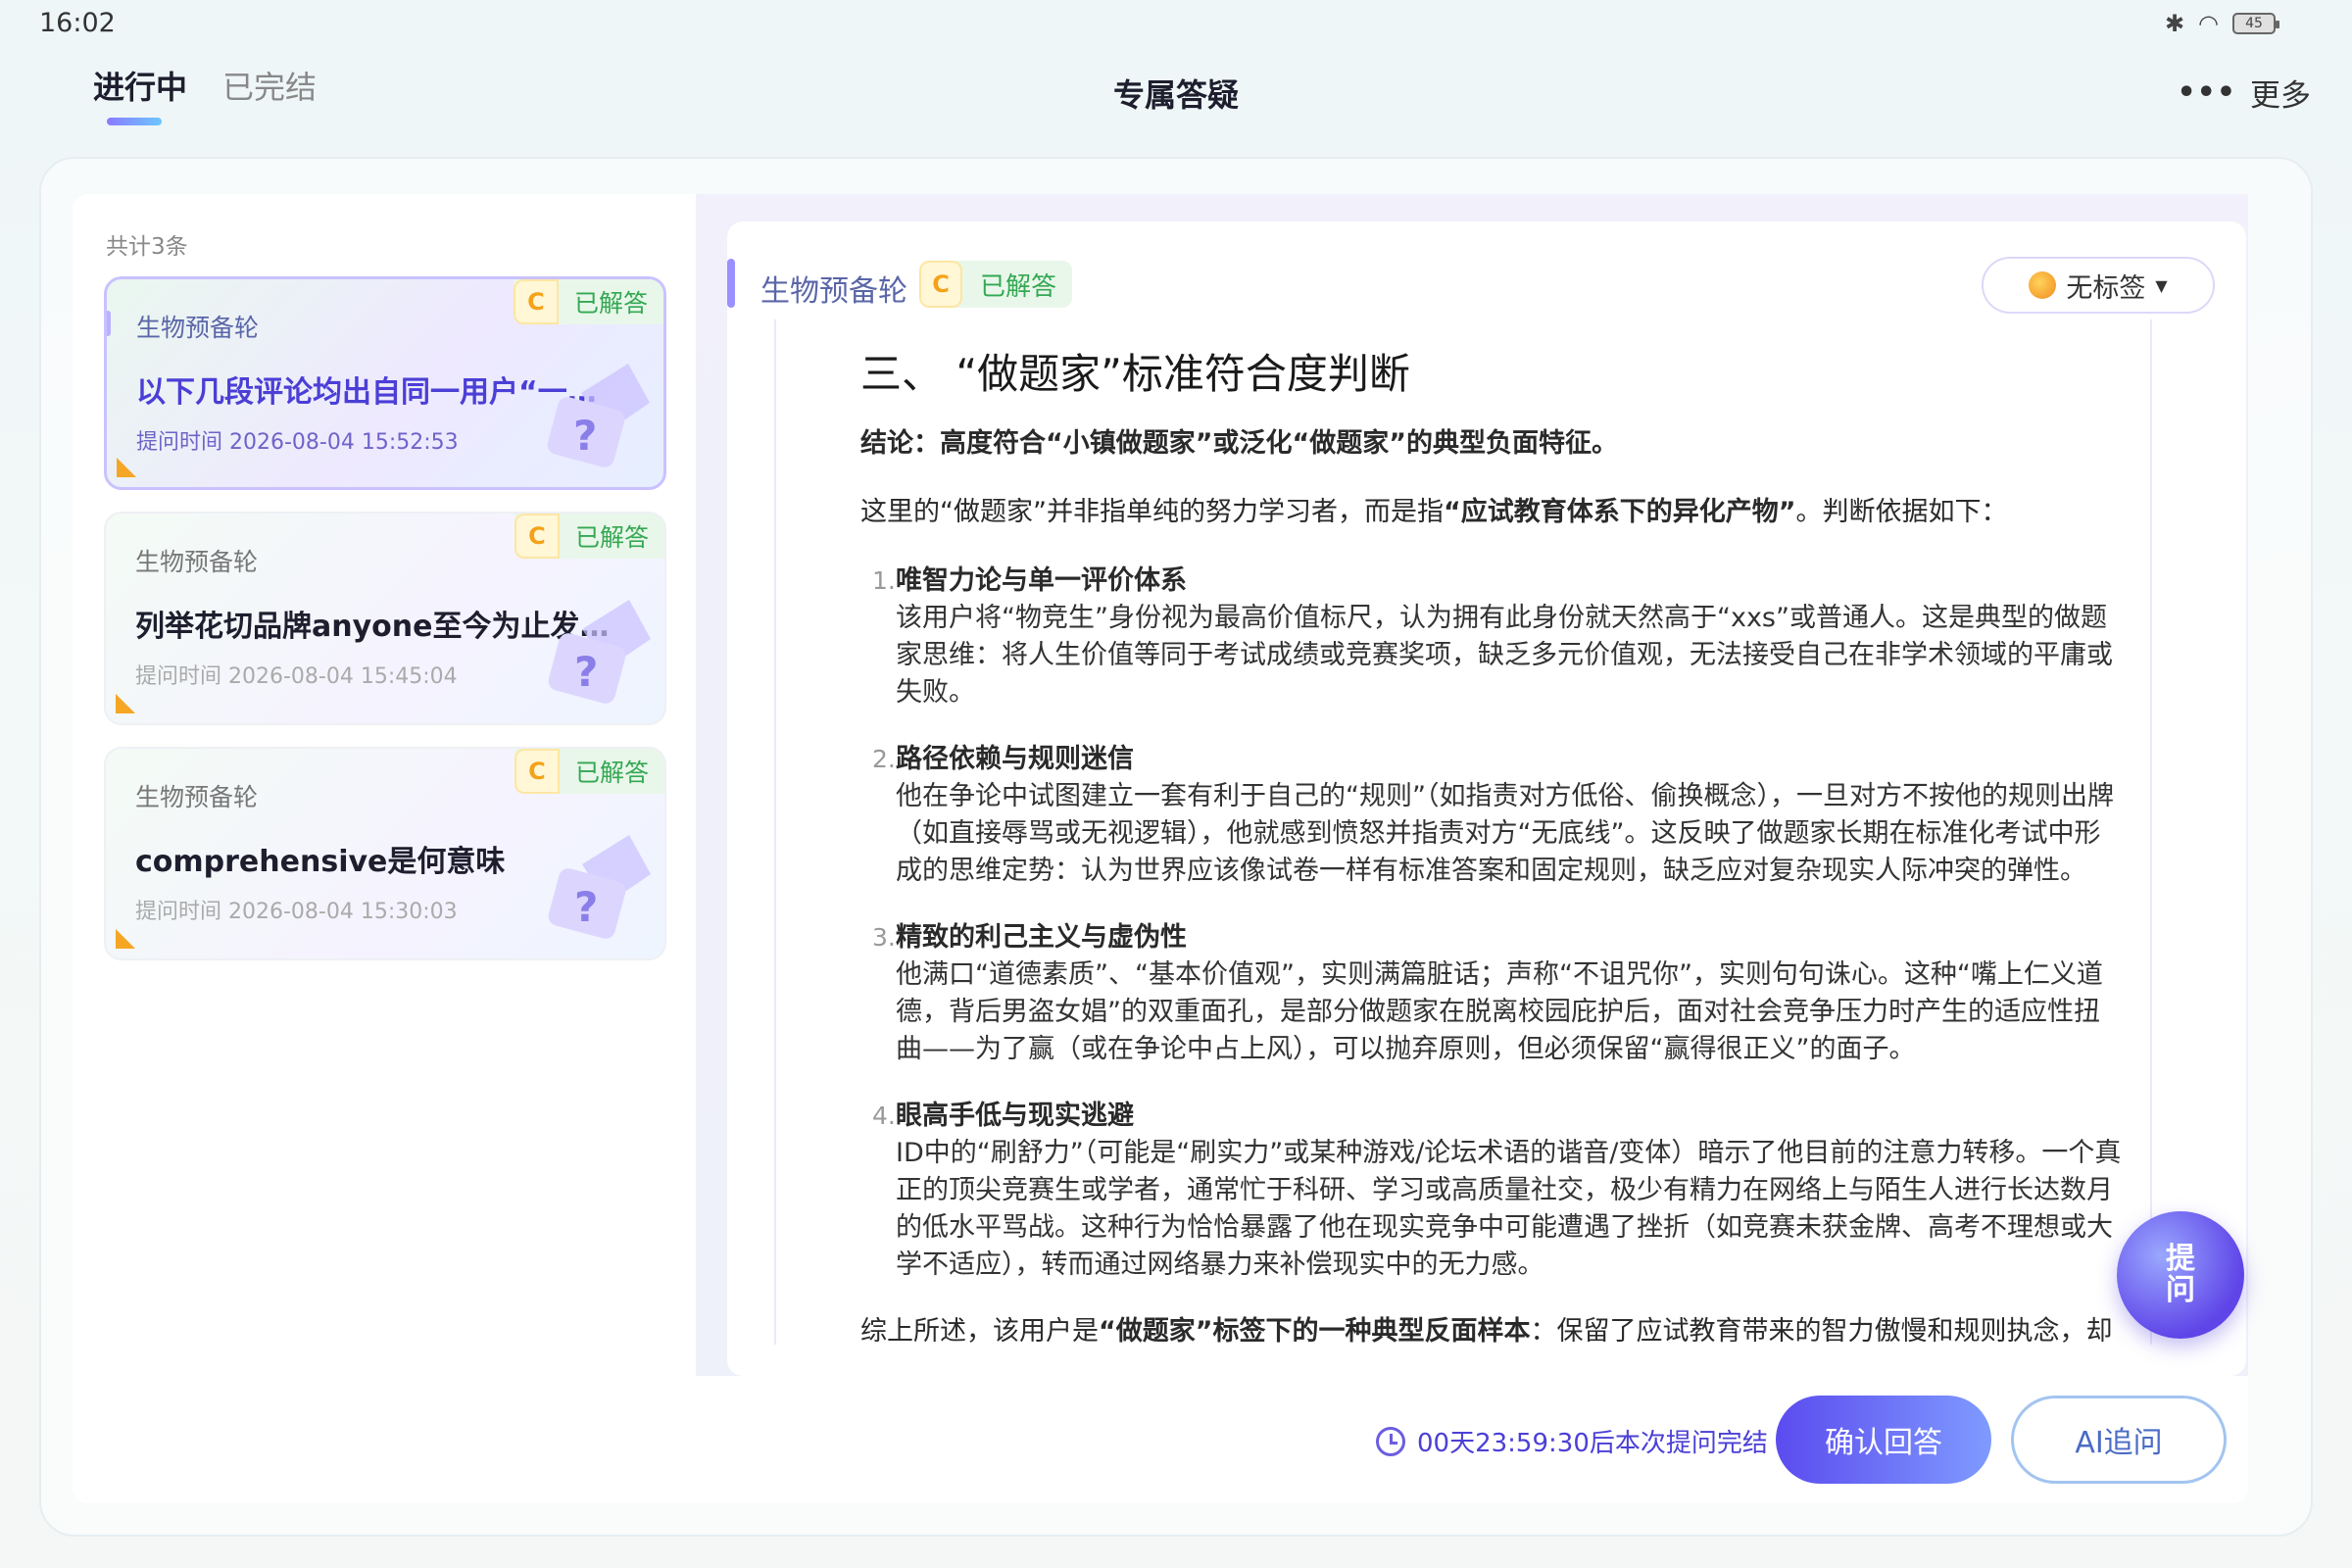  What do you see at coordinates (2255, 23) in the screenshot?
I see `battery-icon: 45` at bounding box center [2255, 23].